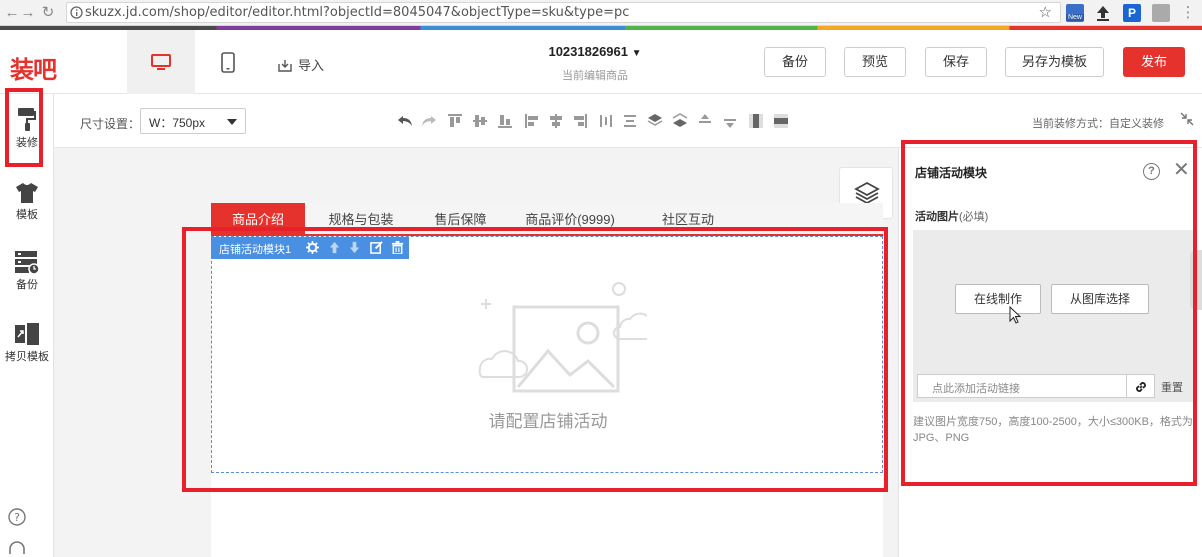 This screenshot has height=557, width=1202. I want to click on sku-selector: 10231826961 ▼, so click(595, 51).